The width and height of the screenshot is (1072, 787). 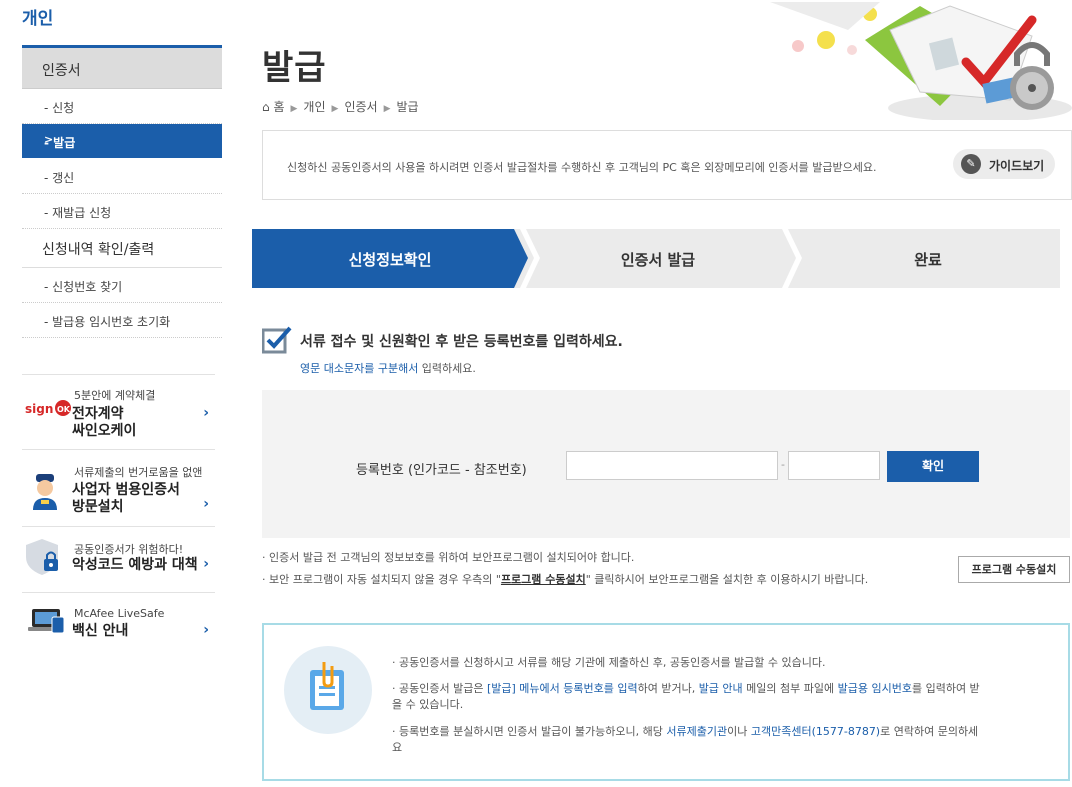 I want to click on confirm-button: 확인, so click(x=933, y=466).